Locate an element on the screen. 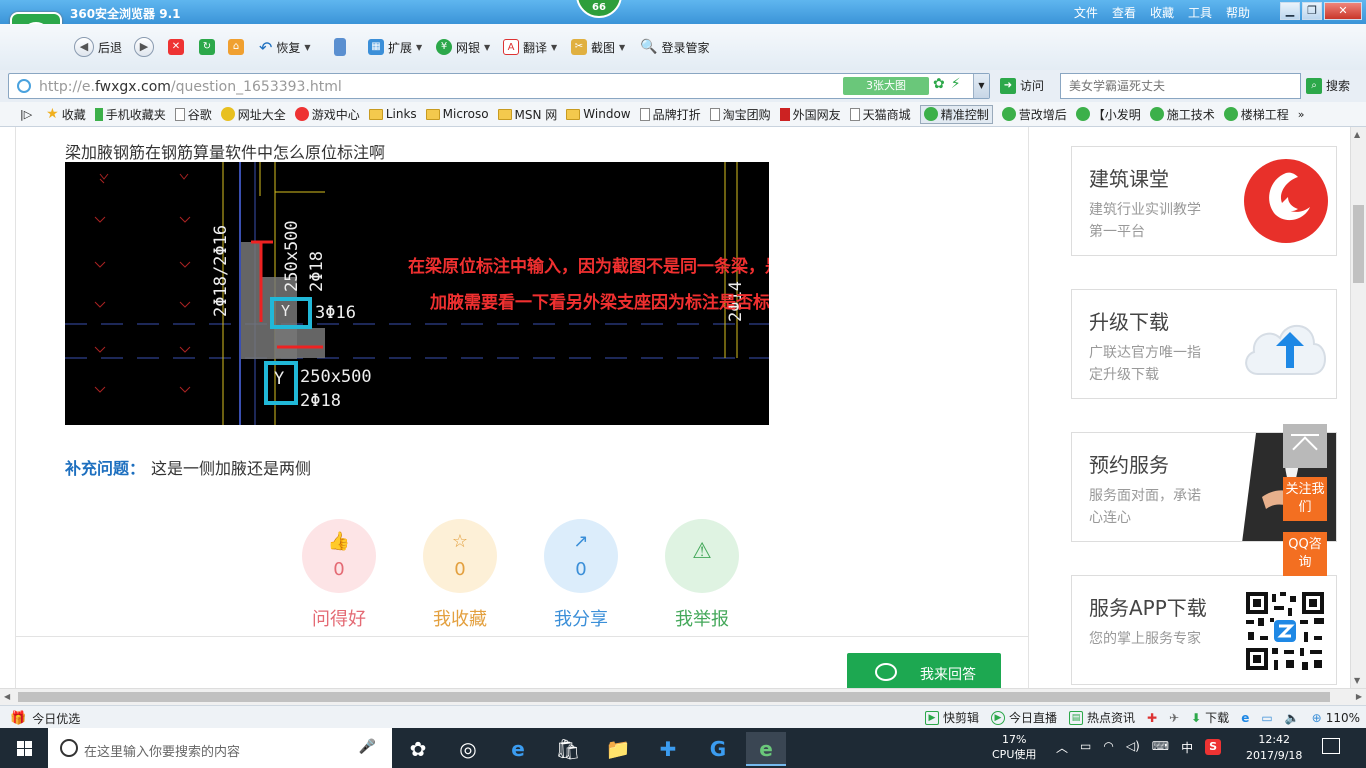 The width and height of the screenshot is (1366, 768). bookmark-msn: MSN 网 is located at coordinates (527, 114).